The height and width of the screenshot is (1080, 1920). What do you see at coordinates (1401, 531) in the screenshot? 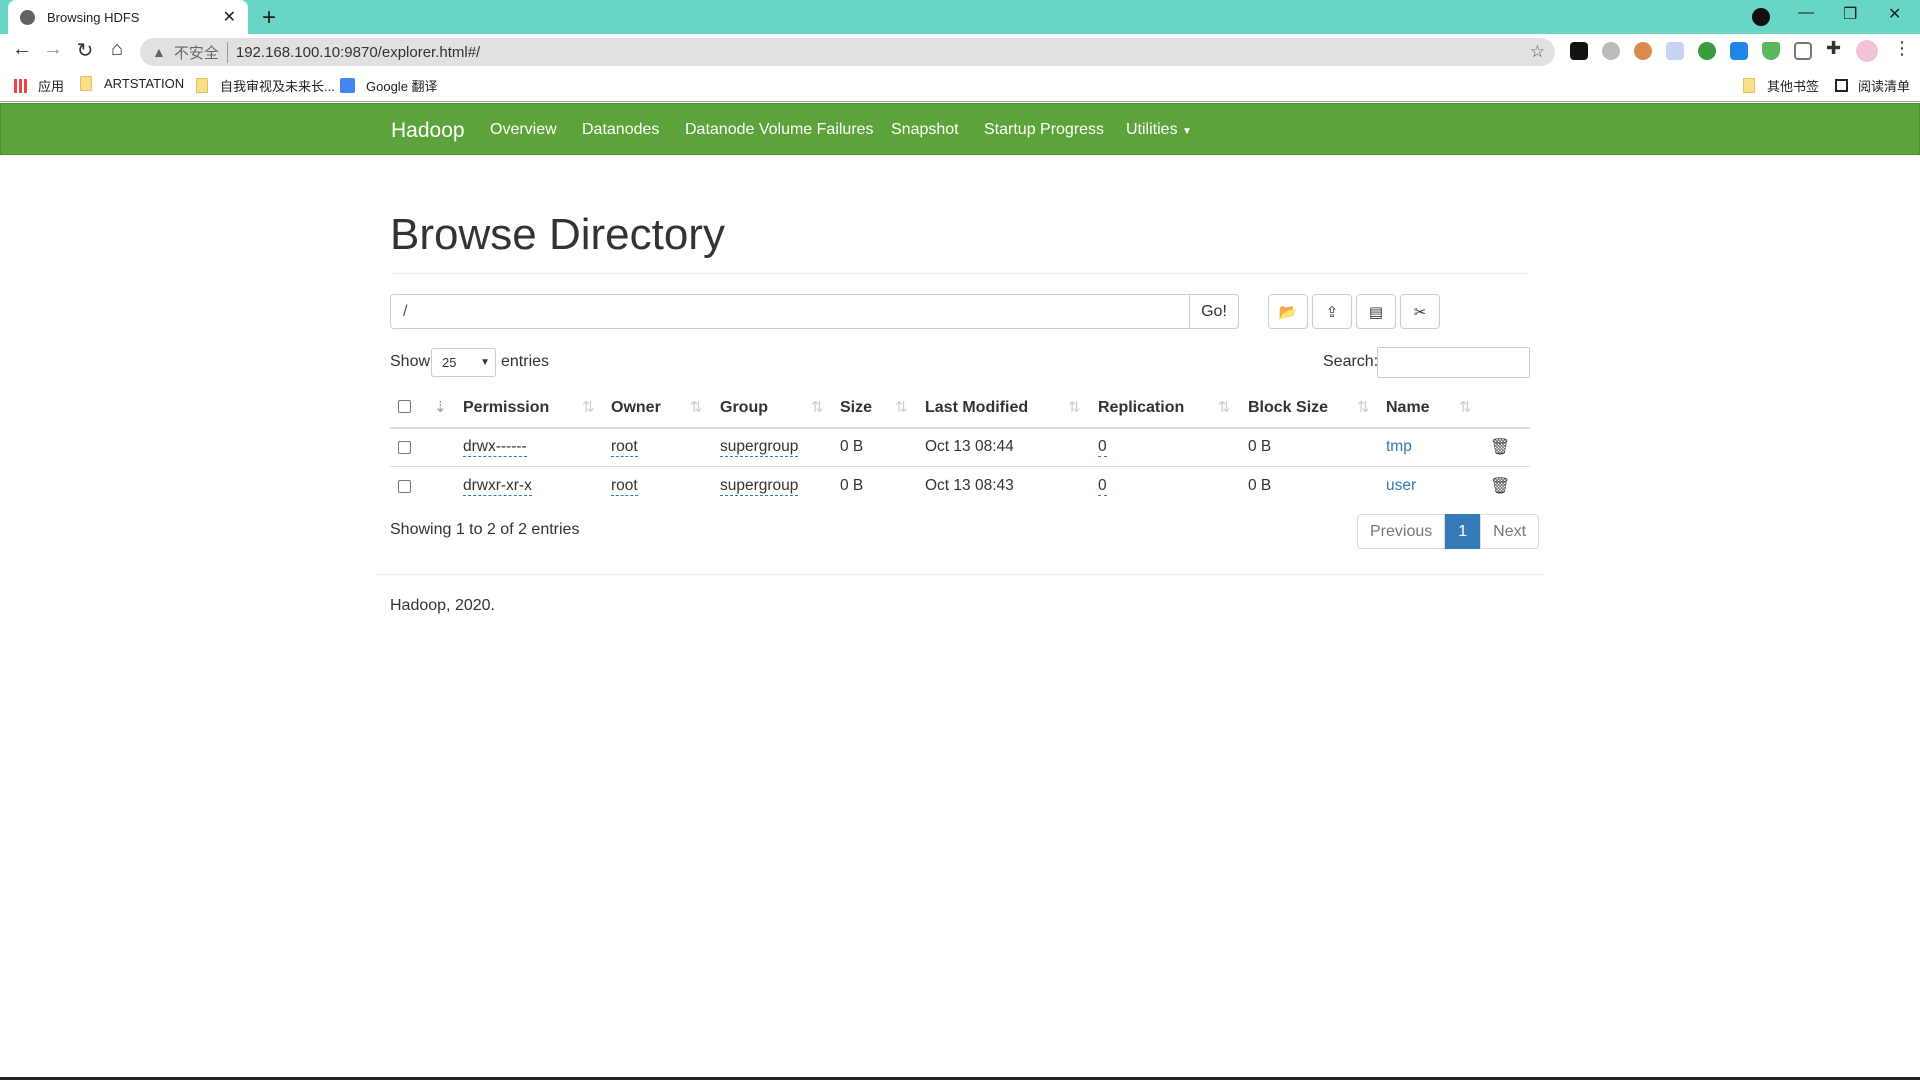
I see `previous-button: Previous` at bounding box center [1401, 531].